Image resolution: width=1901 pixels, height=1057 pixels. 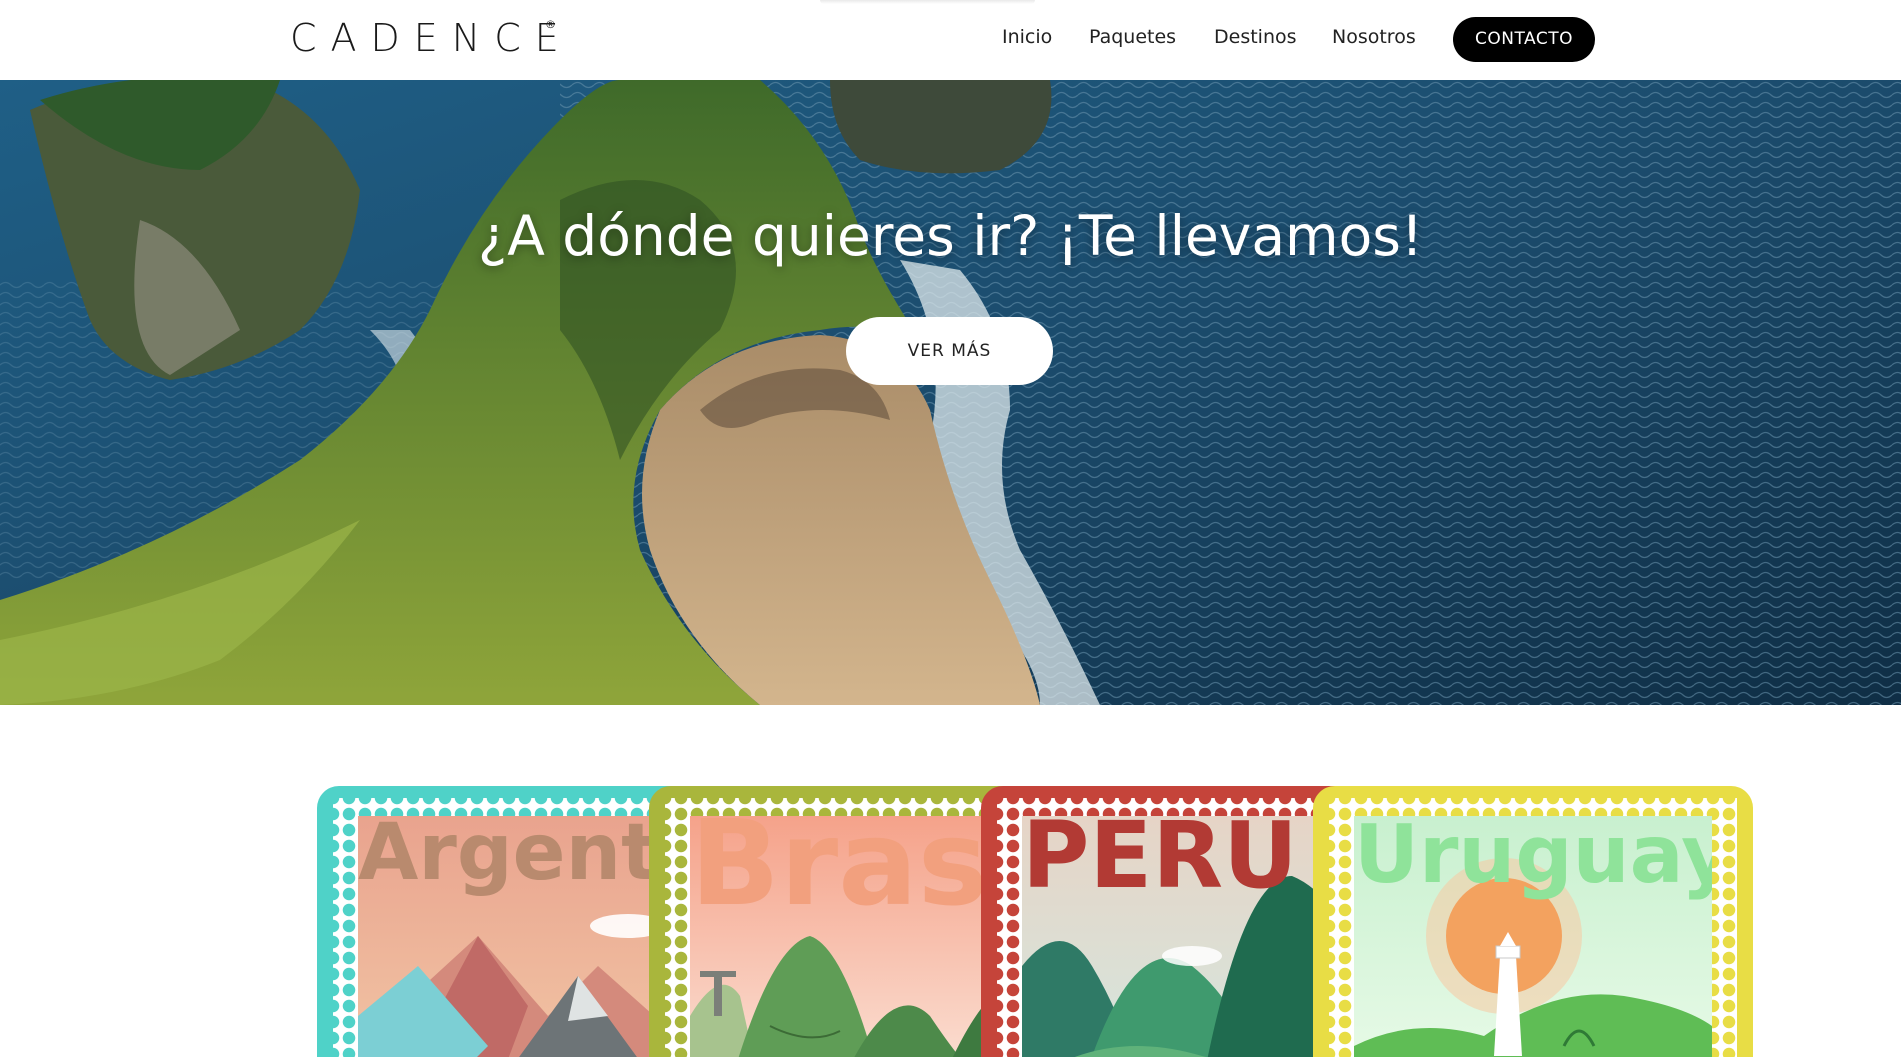 I want to click on stamp-uruguay: Uruguay, so click(x=1533, y=921).